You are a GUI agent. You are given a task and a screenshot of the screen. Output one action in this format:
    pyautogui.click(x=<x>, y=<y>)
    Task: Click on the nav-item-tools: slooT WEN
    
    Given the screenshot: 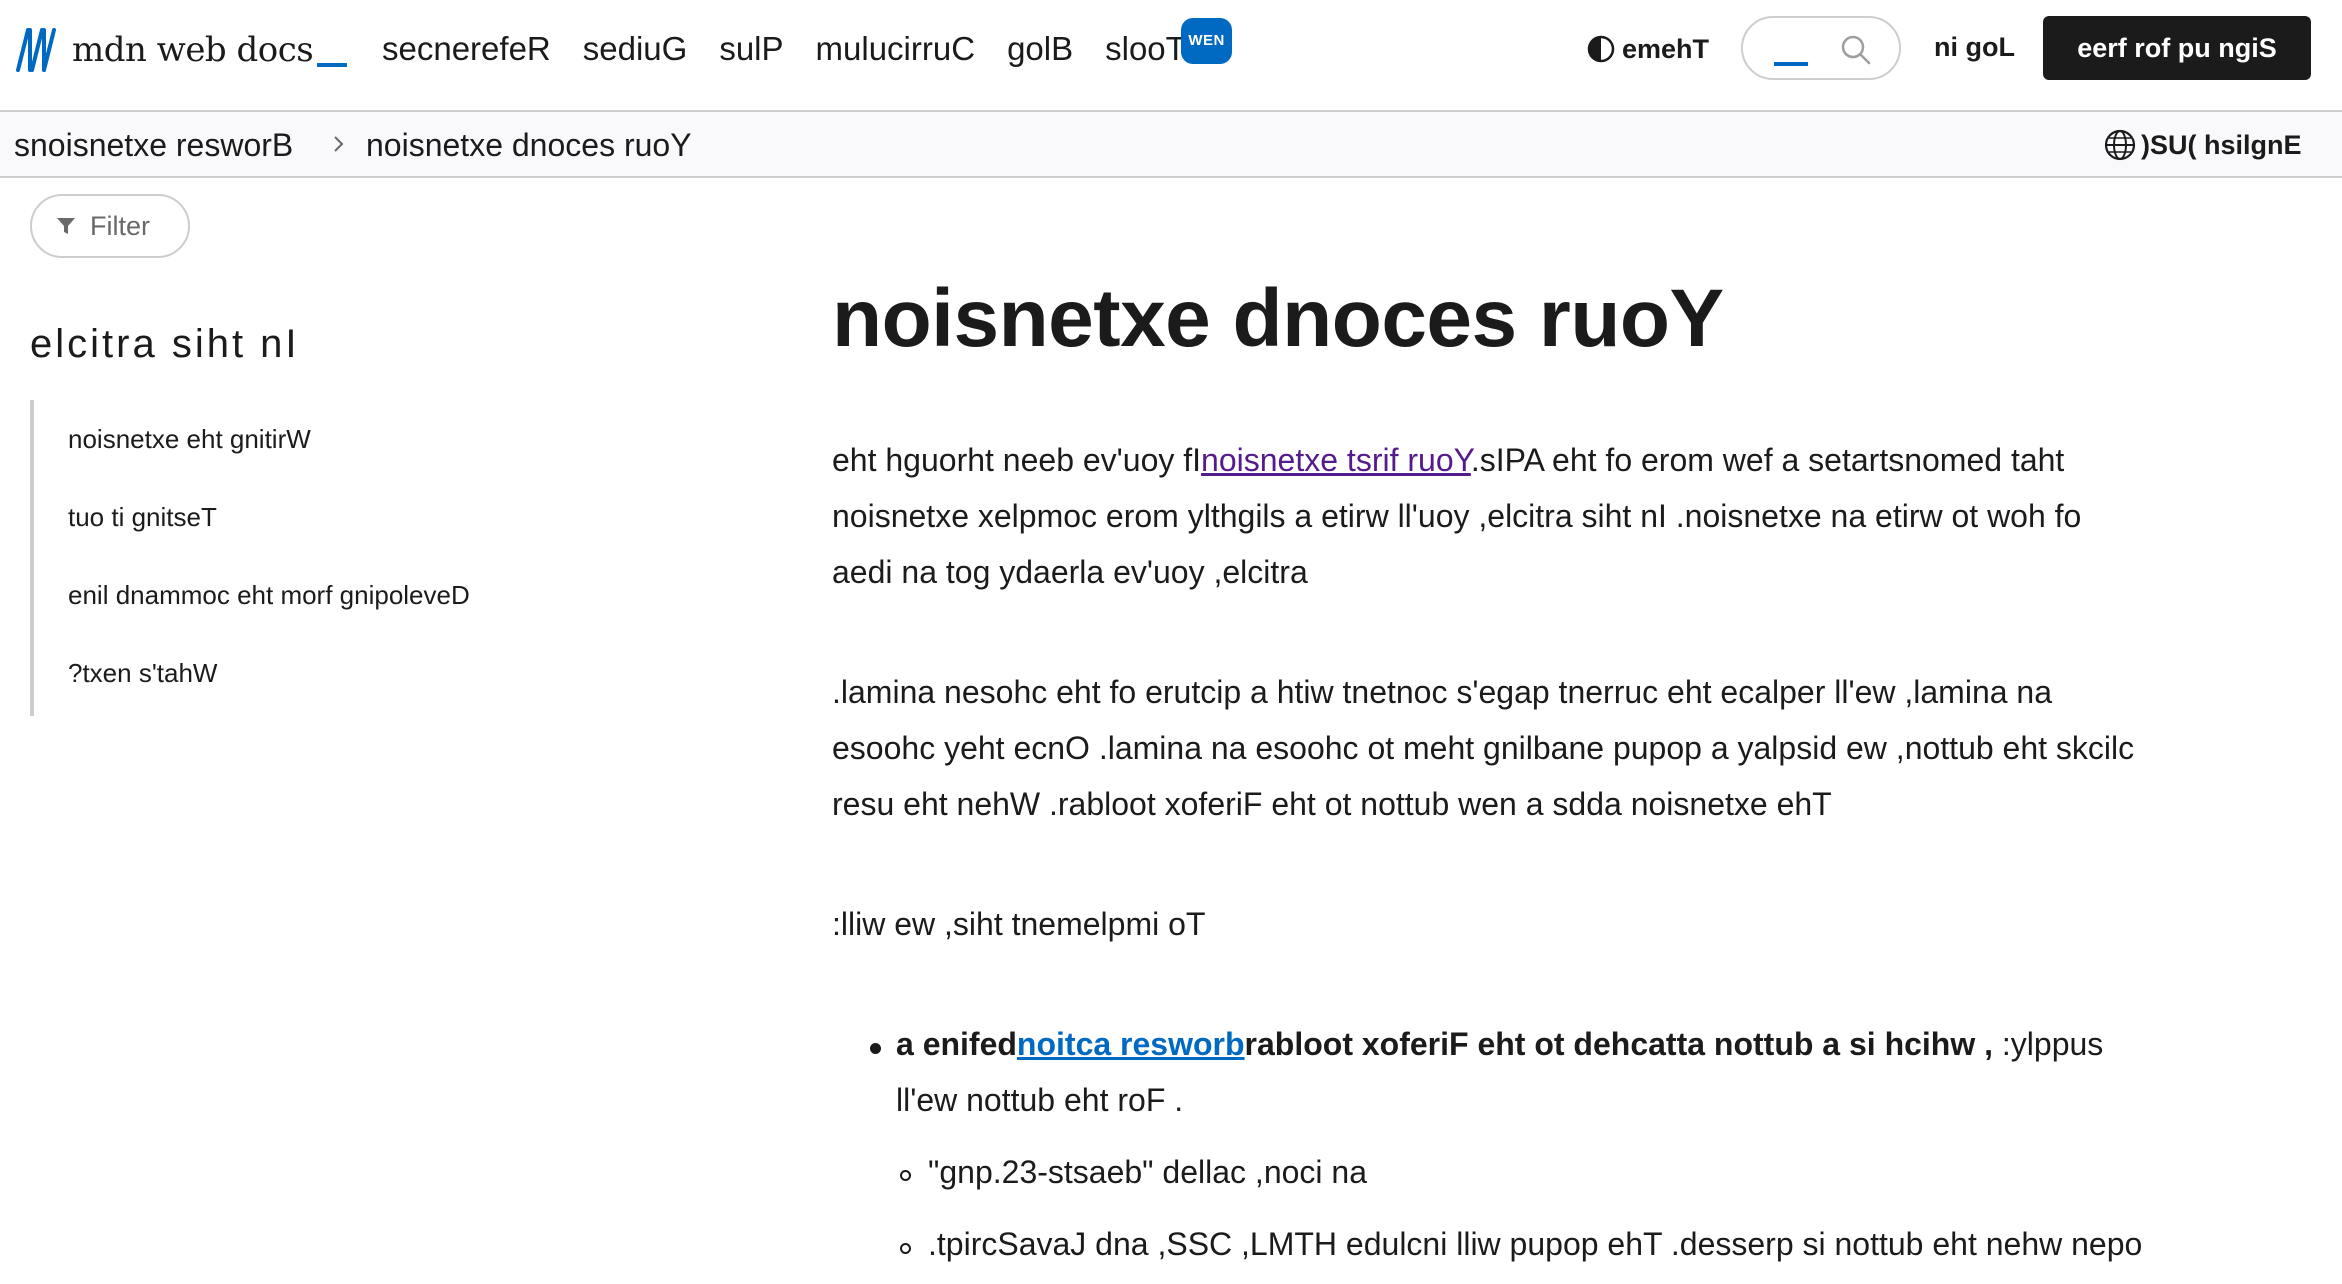 What is the action you would take?
    pyautogui.click(x=1168, y=44)
    